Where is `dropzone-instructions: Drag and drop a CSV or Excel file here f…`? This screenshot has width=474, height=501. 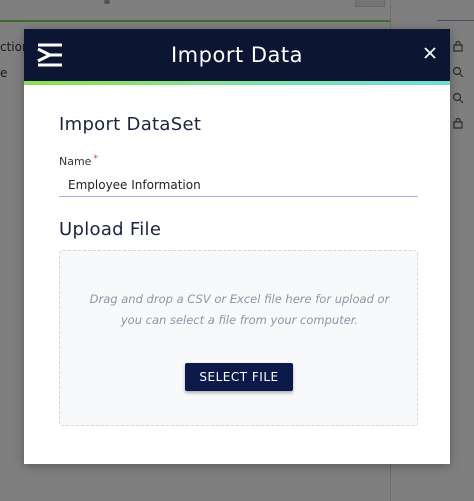
dropzone-instructions: Drag and drop a CSV or Excel file here f… is located at coordinates (239, 309).